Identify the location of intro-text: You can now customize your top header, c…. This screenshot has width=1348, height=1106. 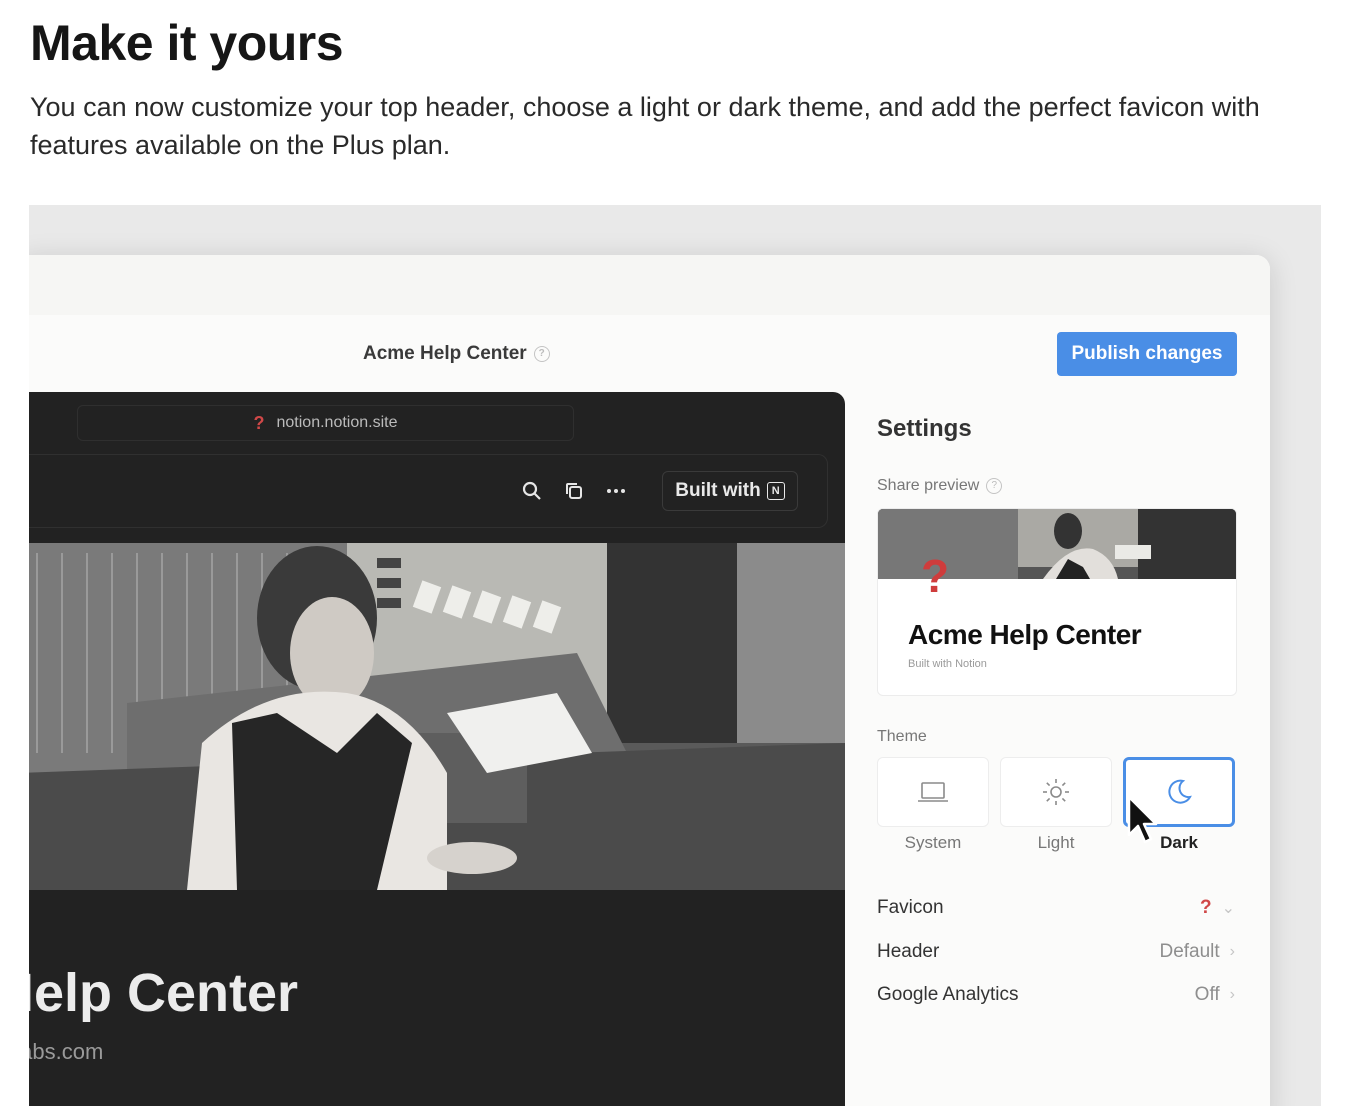
(645, 126).